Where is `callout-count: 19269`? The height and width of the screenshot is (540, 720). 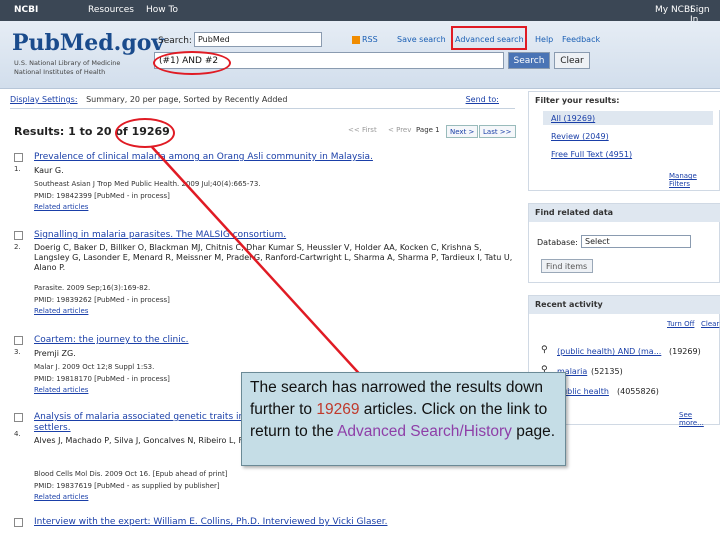 callout-count: 19269 is located at coordinates (338, 409).